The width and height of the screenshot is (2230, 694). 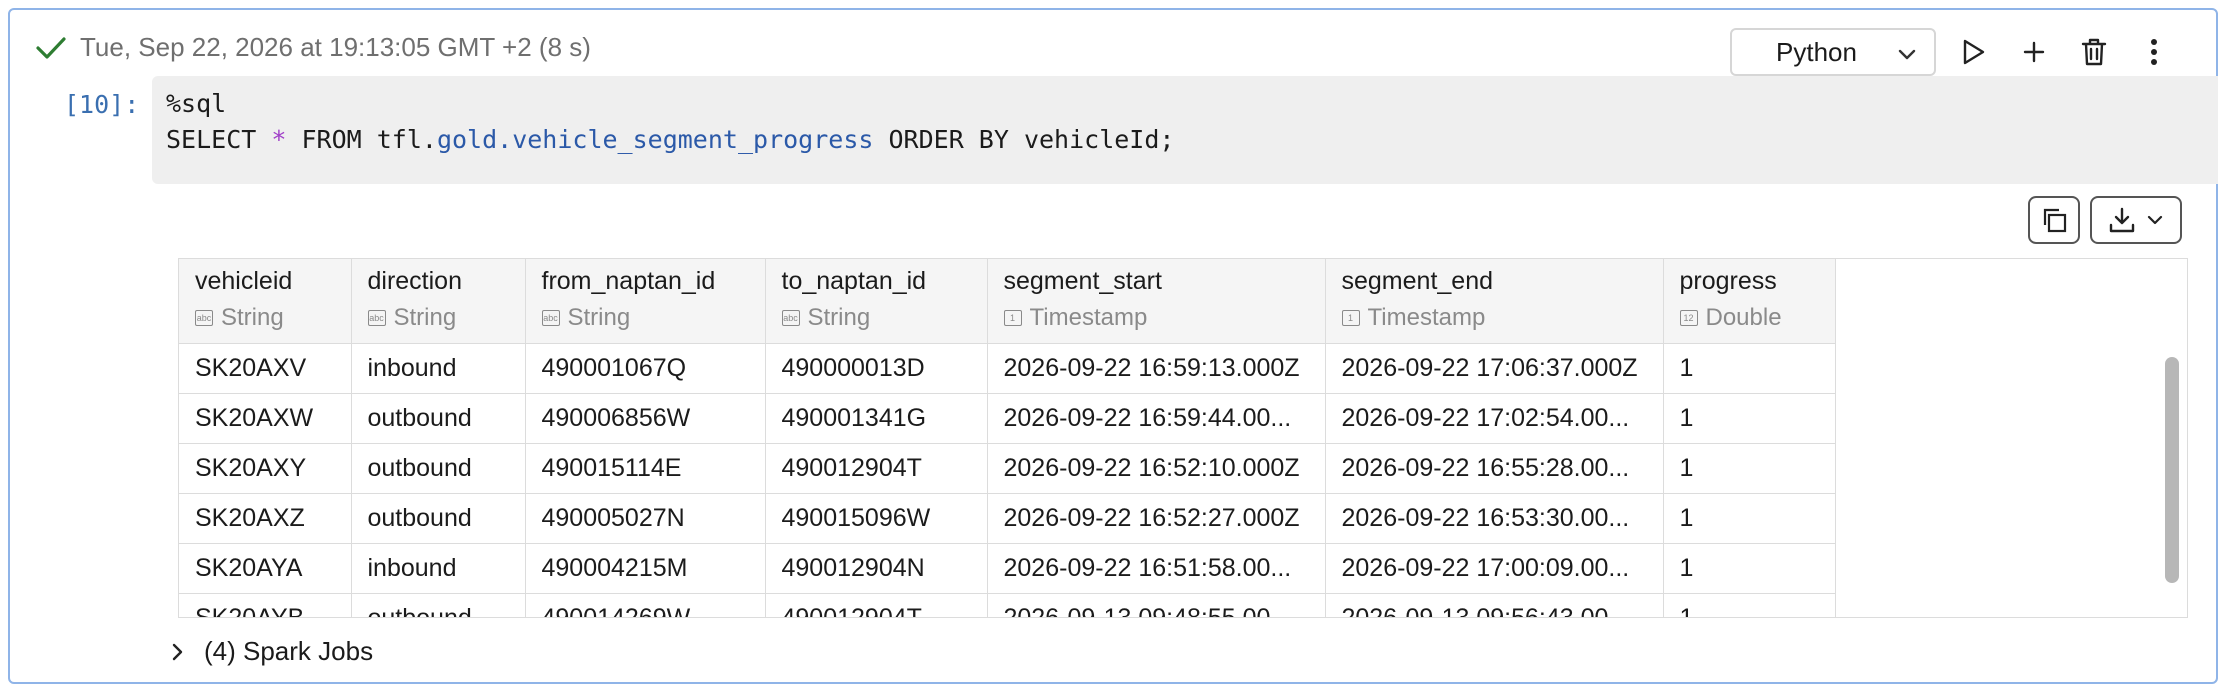 I want to click on table-cell: 490012904N, so click(x=876, y=568).